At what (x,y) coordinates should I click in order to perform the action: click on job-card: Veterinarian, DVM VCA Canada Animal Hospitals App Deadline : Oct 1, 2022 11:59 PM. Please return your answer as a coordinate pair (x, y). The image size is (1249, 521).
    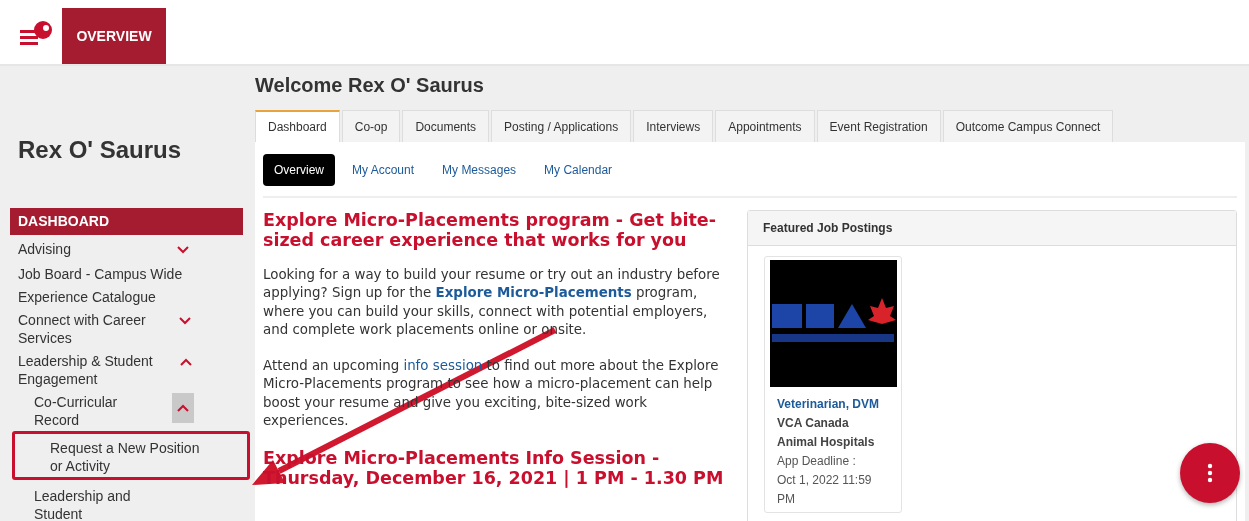
    Looking at the image, I should click on (833, 384).